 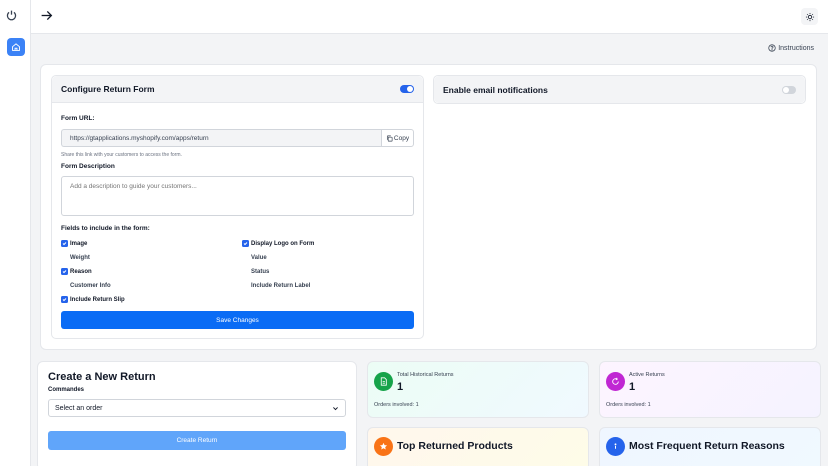 I want to click on total-returns-label: Total Historical Returns, so click(x=425, y=375).